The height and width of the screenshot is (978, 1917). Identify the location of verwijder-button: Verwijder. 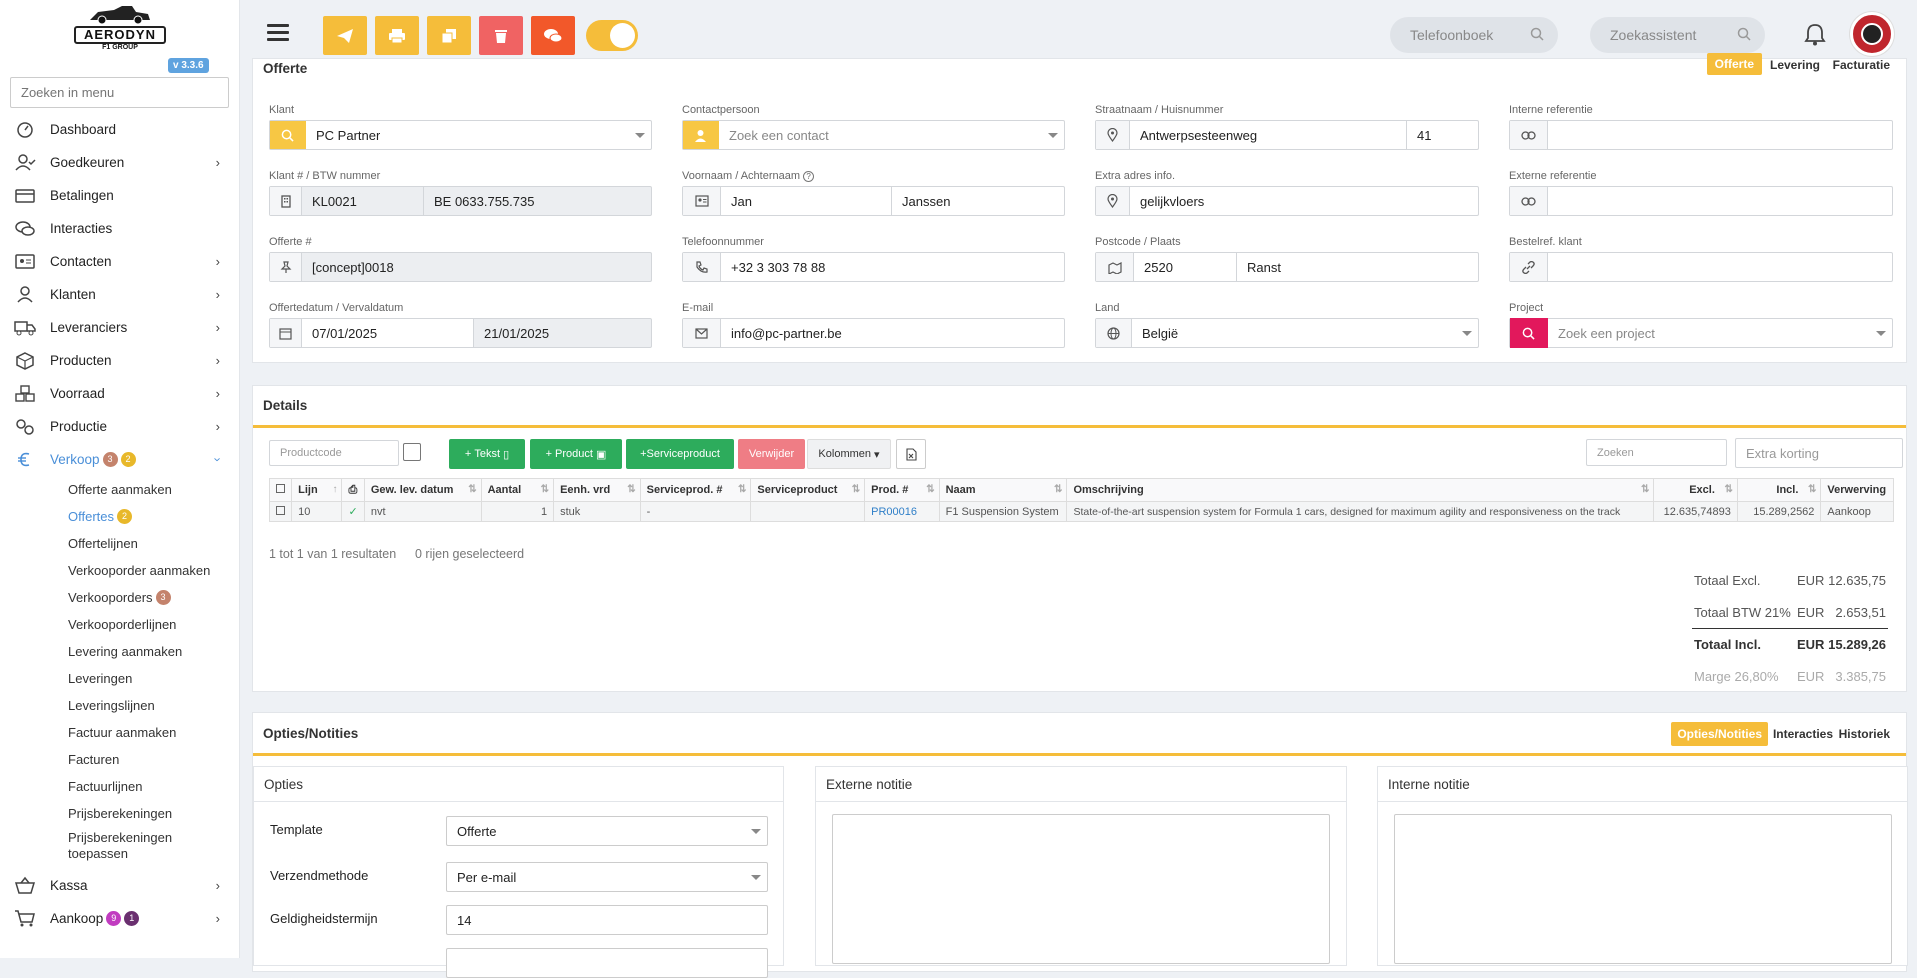
(771, 454).